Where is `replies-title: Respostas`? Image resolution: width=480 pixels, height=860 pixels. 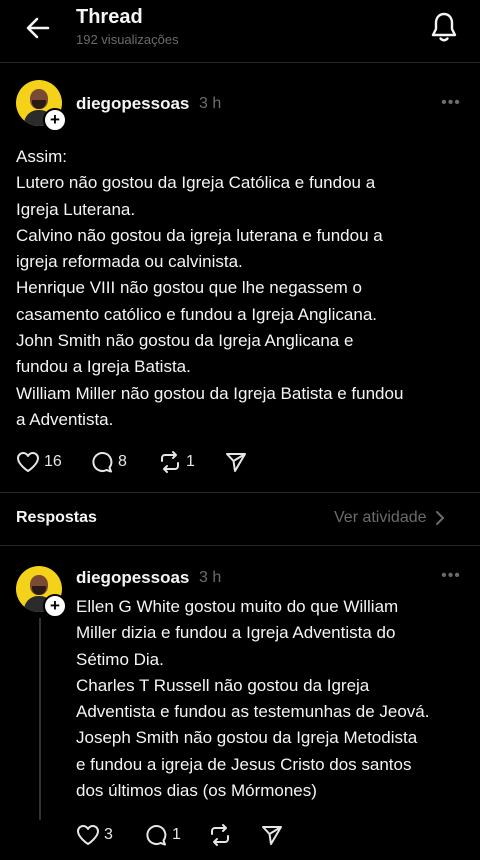 replies-title: Respostas is located at coordinates (56, 517).